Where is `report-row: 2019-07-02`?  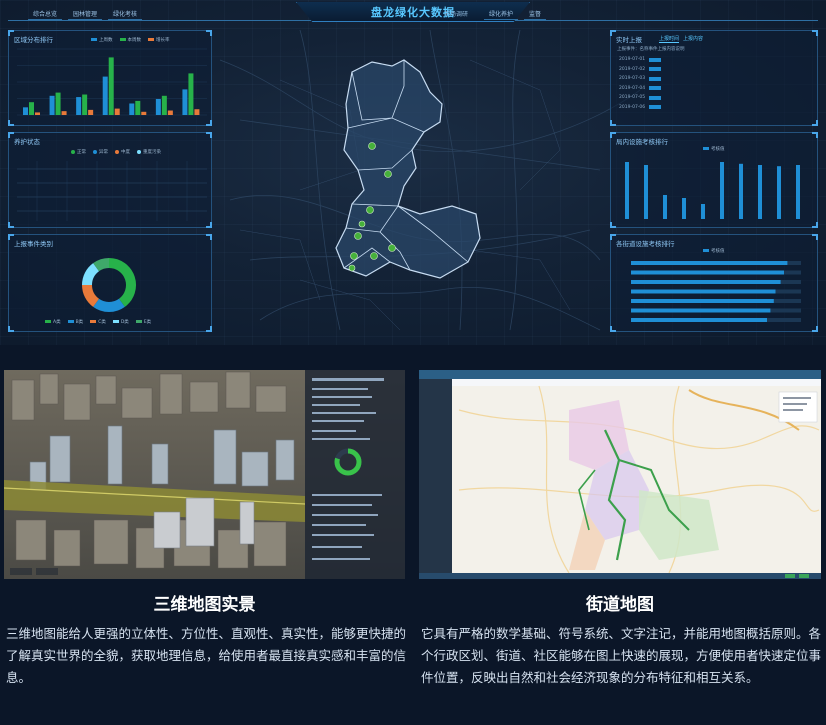
report-row: 2019-07-02 is located at coordinates (640, 70).